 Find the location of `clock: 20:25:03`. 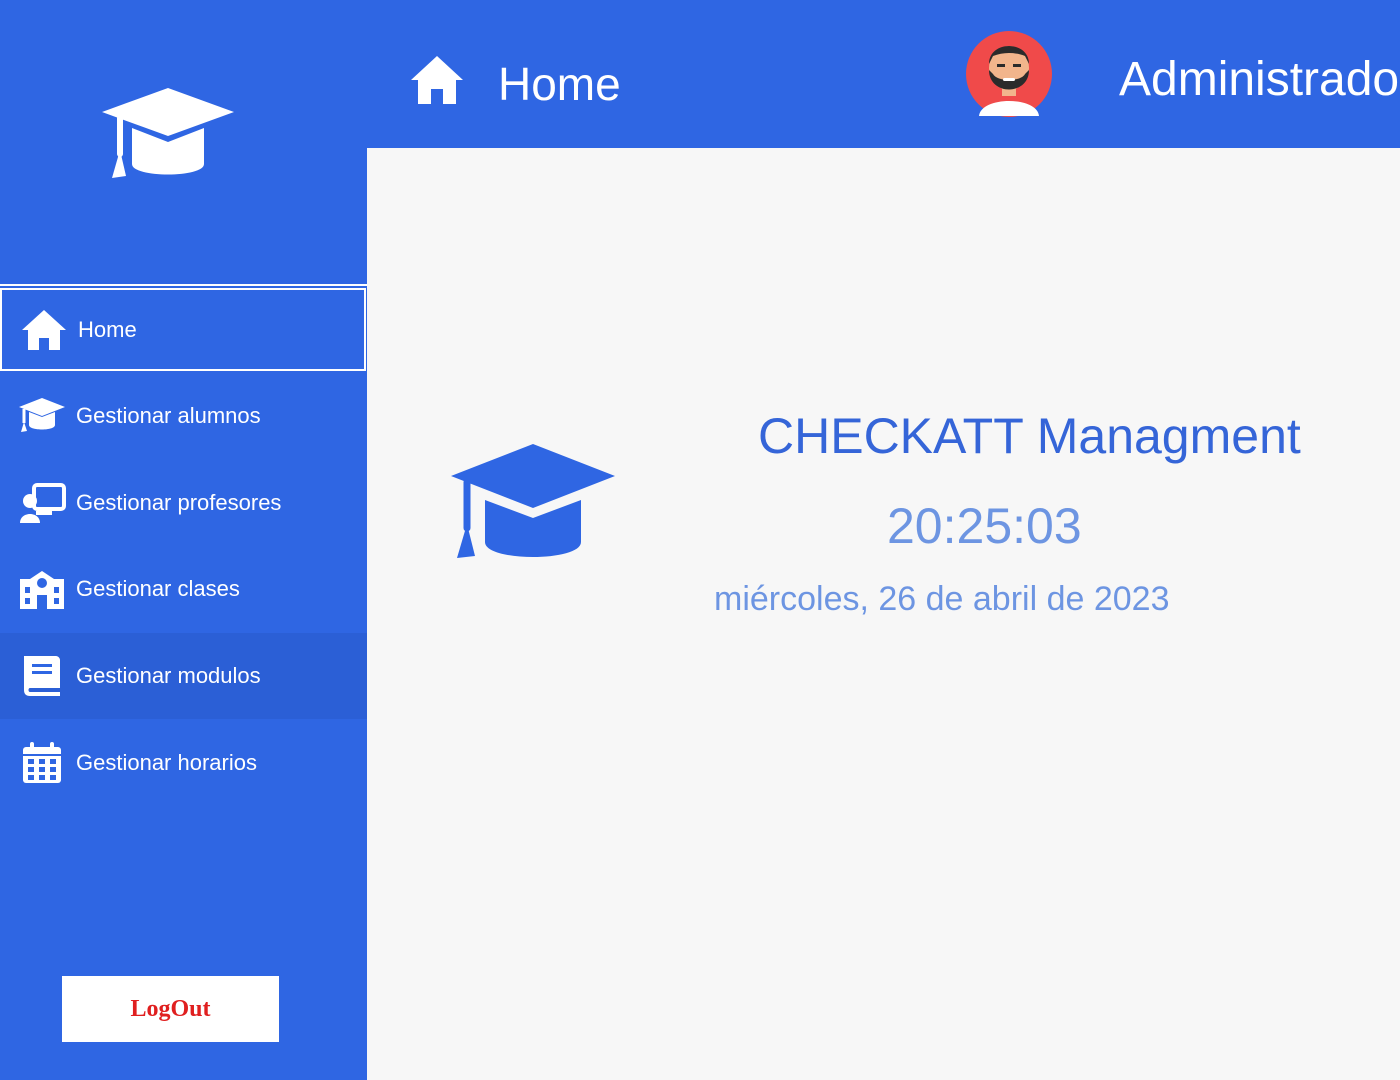

clock: 20:25:03 is located at coordinates (984, 526).